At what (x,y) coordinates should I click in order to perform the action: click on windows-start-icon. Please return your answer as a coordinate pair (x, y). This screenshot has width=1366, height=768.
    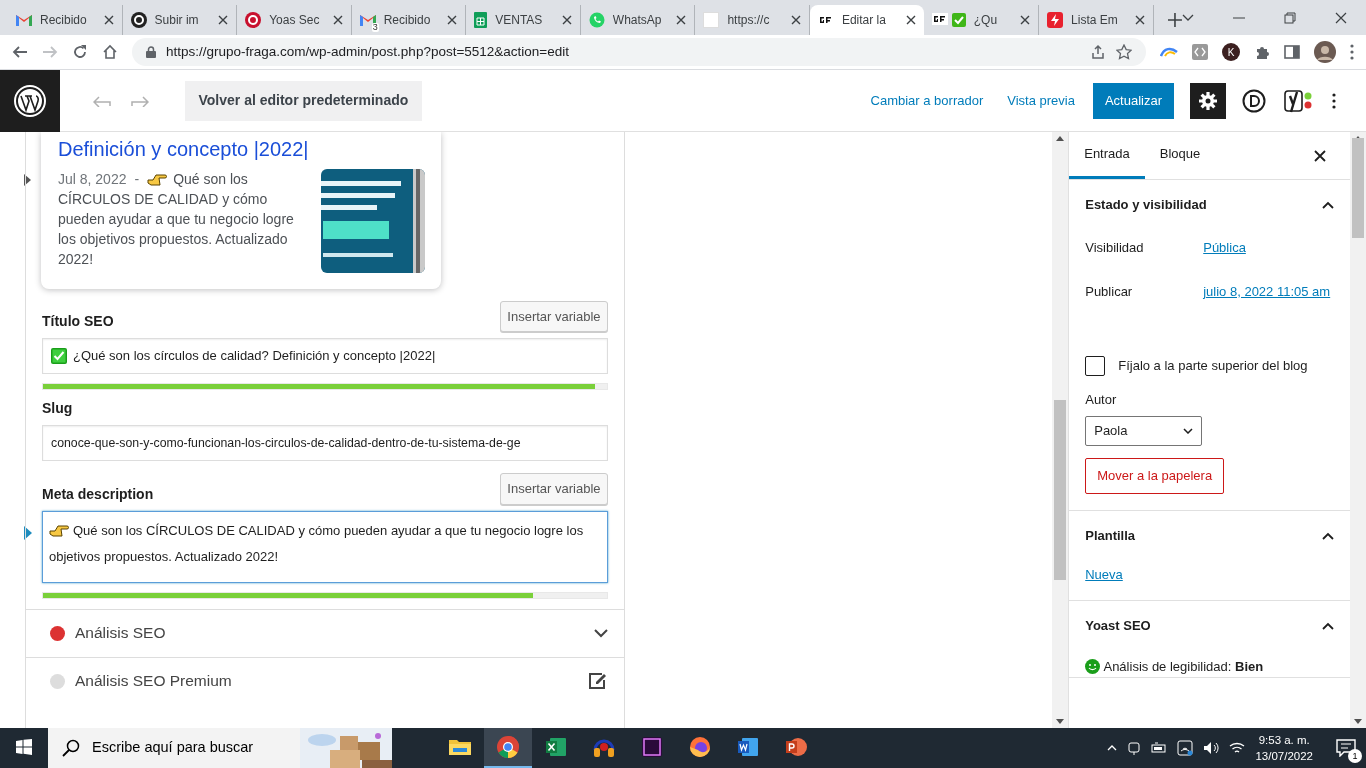
    Looking at the image, I should click on (24, 747).